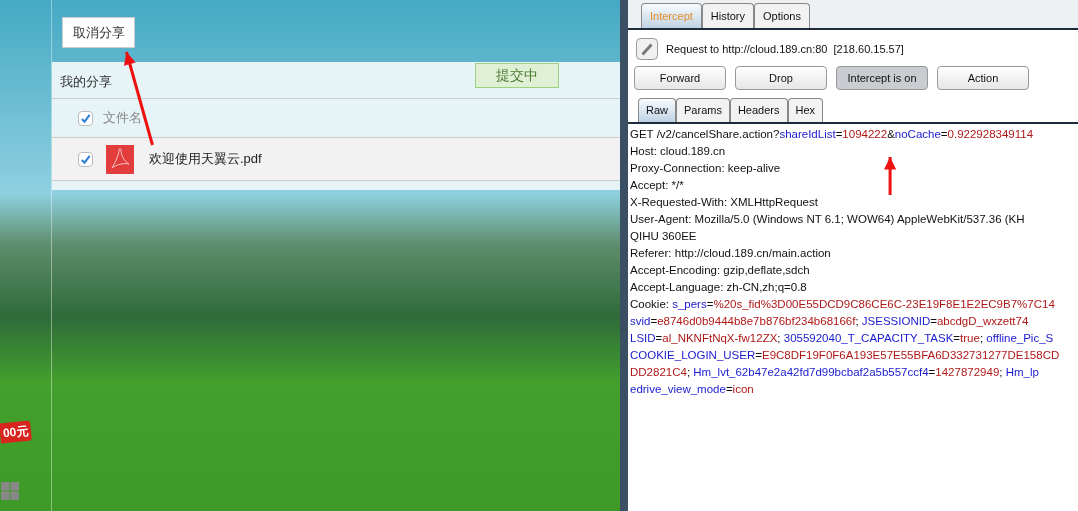  Describe the element at coordinates (643, 338) in the screenshot. I see `request-text: LSID` at that location.